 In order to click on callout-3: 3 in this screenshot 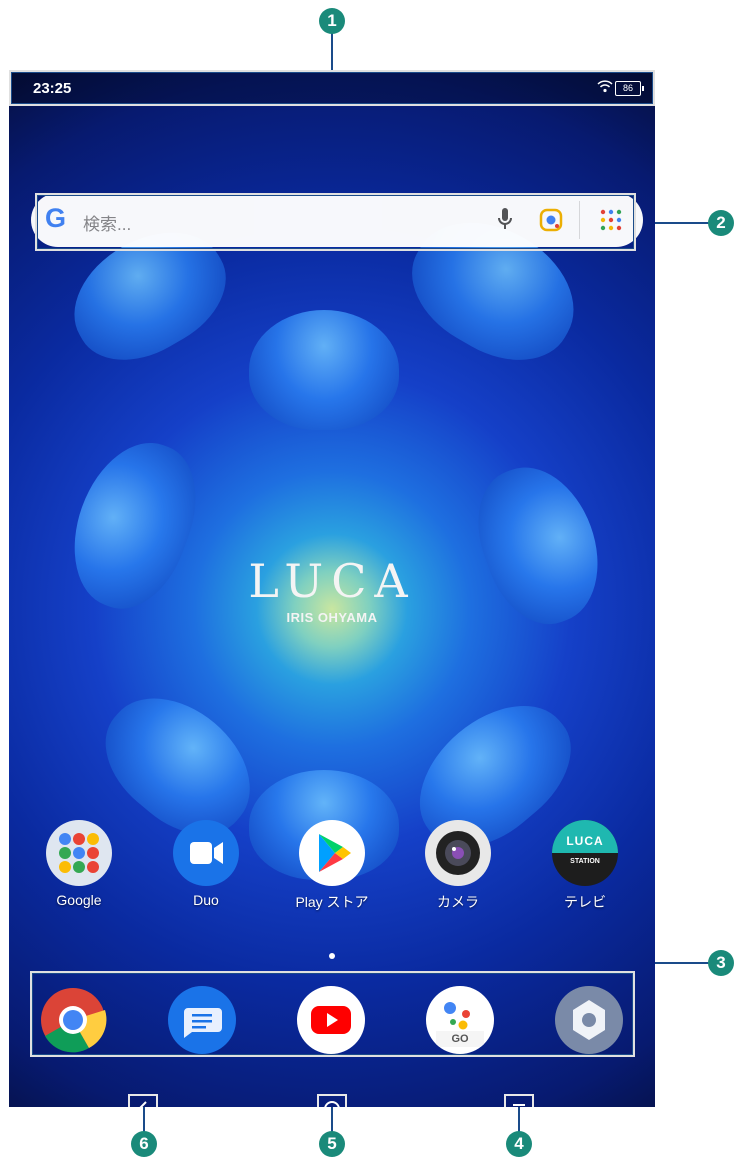, I will do `click(721, 963)`.